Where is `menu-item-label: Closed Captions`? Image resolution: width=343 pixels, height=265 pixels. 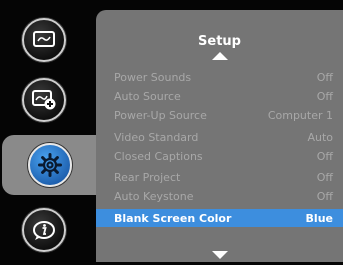 menu-item-label: Closed Captions is located at coordinates (158, 156).